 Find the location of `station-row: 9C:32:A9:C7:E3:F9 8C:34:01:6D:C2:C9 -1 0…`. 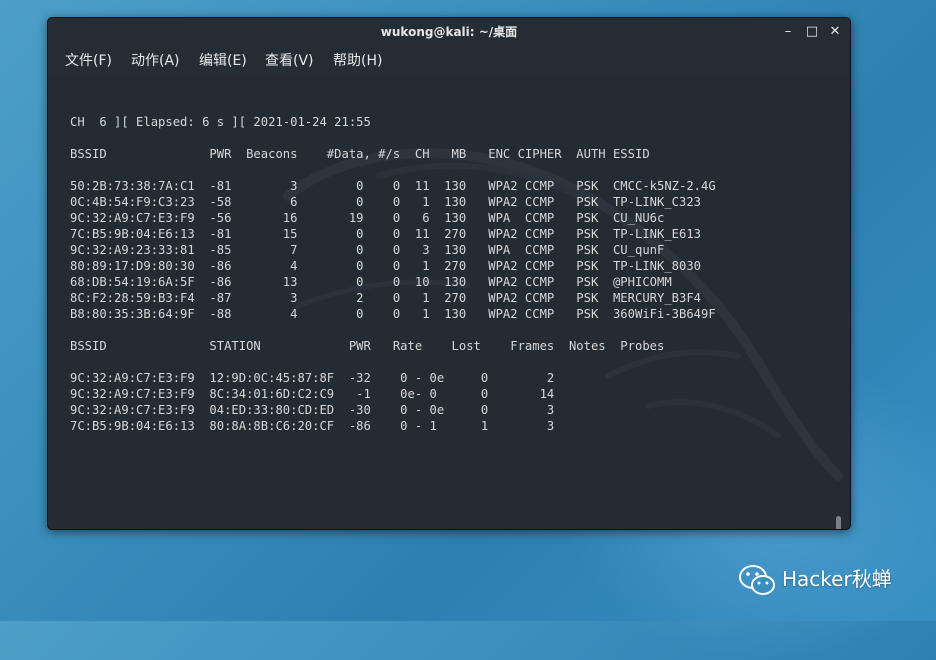

station-row: 9C:32:A9:C7:E3:F9 8C:34:01:6D:C2:C9 -1 0… is located at coordinates (312, 394).